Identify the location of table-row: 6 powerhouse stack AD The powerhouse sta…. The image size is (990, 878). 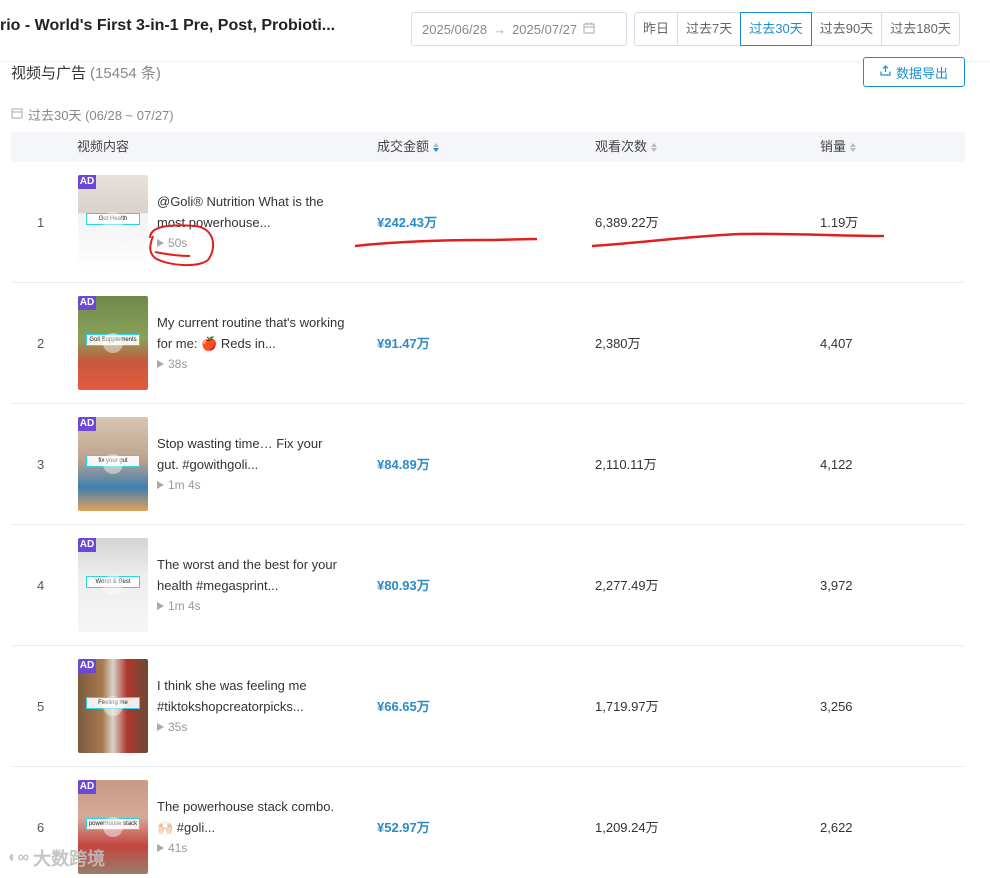
(488, 822).